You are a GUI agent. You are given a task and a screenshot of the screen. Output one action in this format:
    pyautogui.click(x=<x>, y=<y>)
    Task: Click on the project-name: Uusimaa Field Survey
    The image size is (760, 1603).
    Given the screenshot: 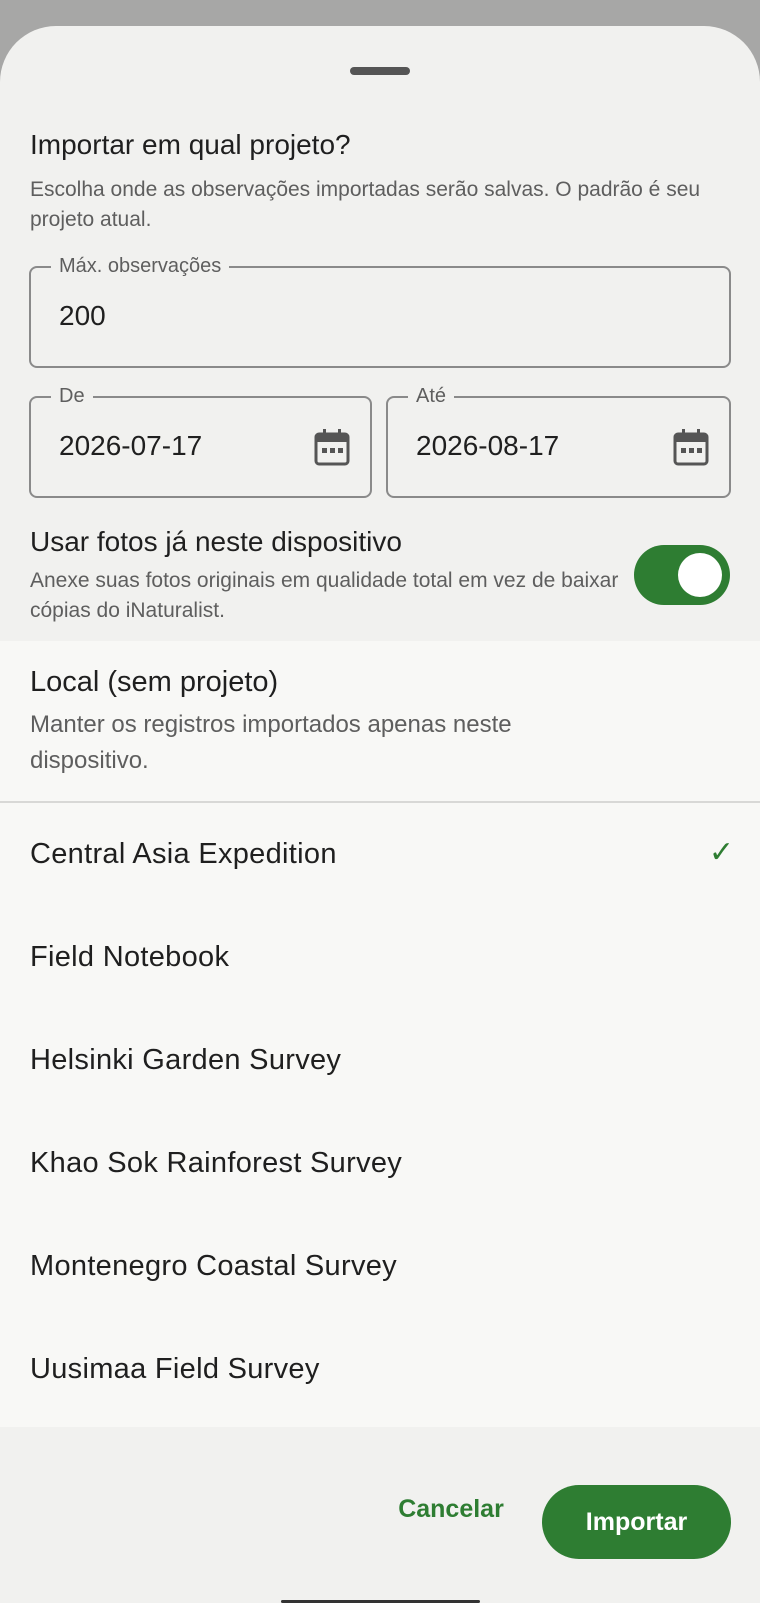 What is the action you would take?
    pyautogui.click(x=175, y=1369)
    